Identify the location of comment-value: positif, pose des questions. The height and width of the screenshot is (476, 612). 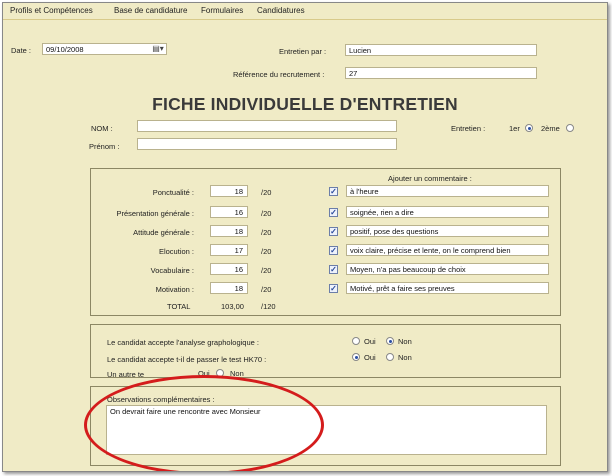
(394, 231).